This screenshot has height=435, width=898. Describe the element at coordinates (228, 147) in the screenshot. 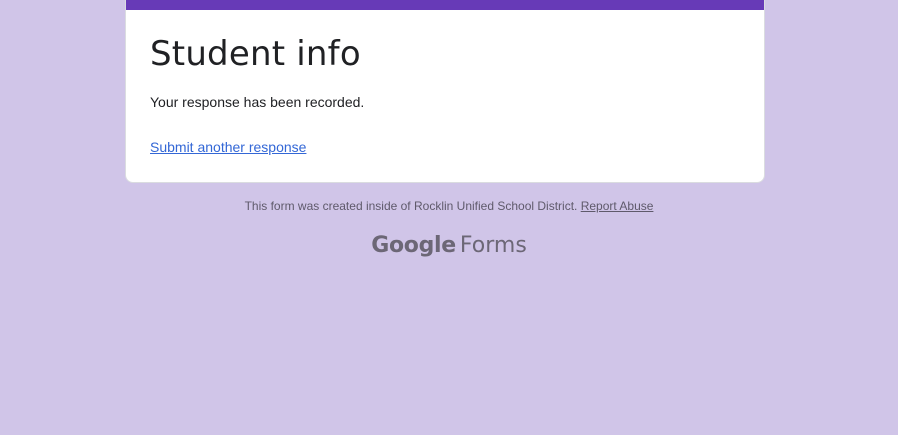

I see `submit-another-response-link: Submit another response` at that location.